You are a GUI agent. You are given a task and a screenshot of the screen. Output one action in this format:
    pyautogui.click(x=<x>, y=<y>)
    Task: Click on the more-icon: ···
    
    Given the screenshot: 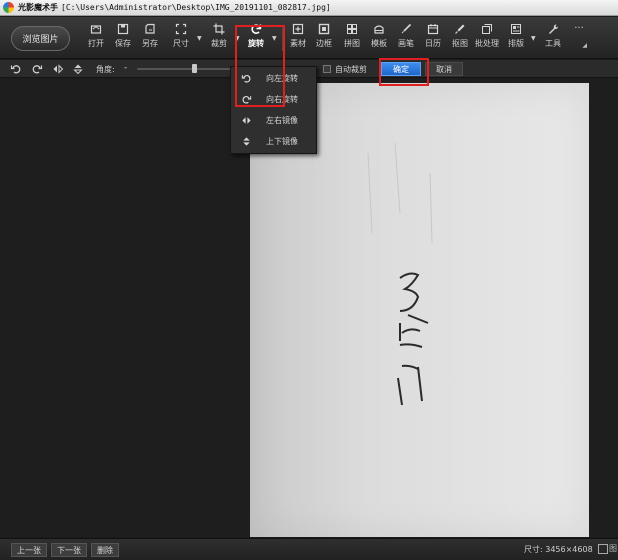 What is the action you would take?
    pyautogui.click(x=579, y=28)
    